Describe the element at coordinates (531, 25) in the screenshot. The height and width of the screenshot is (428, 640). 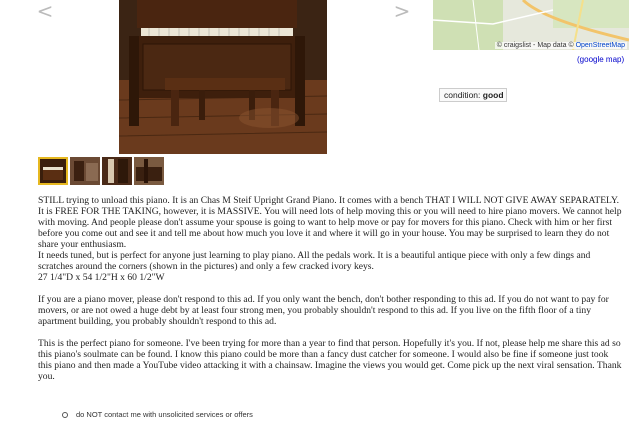
I see `location-map: © craigslist - Map data © OpenStreetMap` at that location.